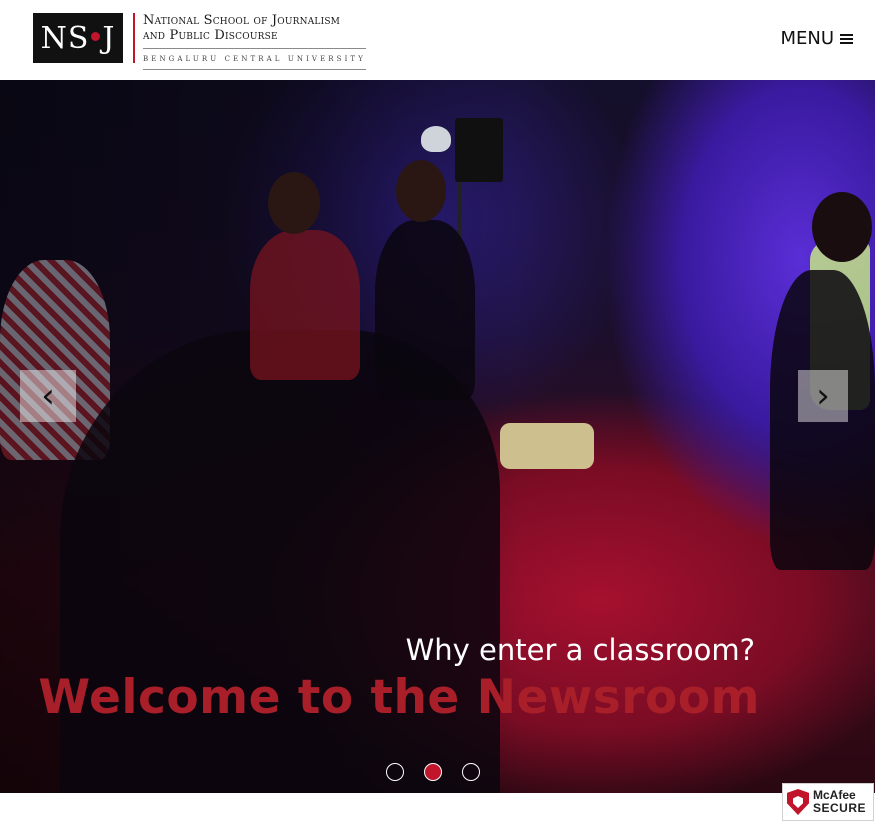  What do you see at coordinates (798, 802) in the screenshot?
I see `shield-icon` at bounding box center [798, 802].